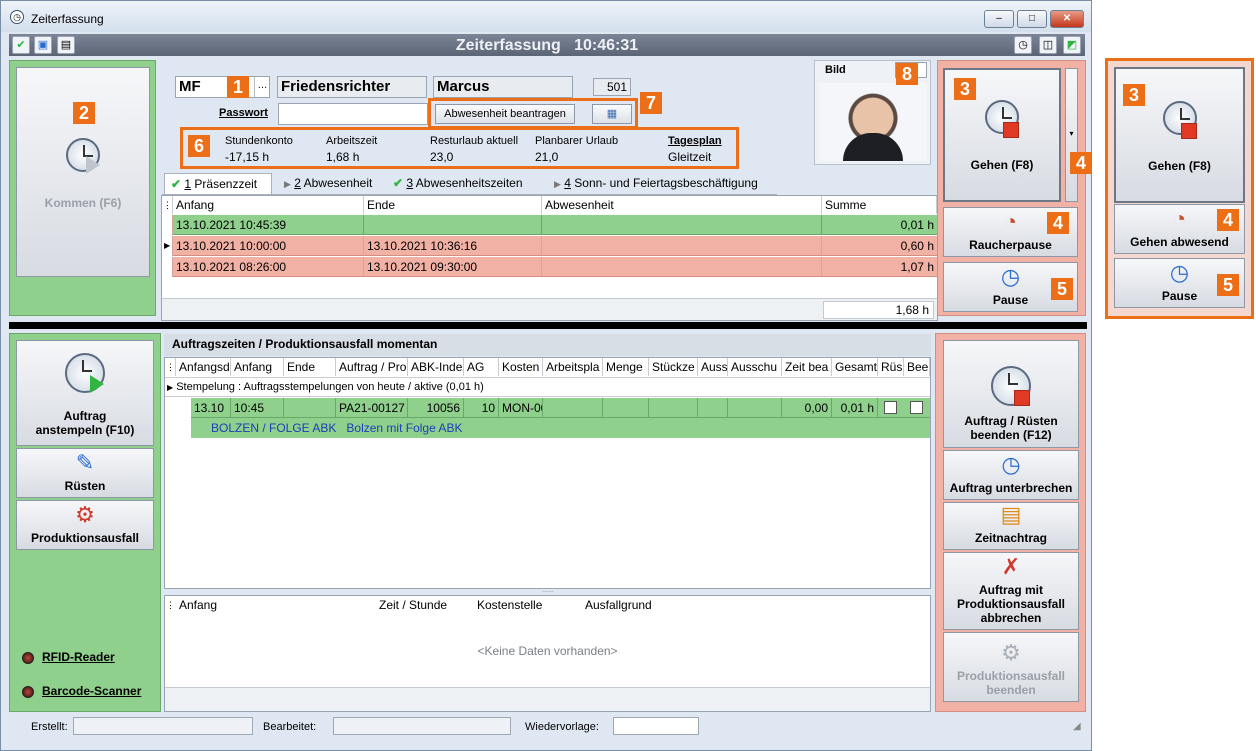 Image resolution: width=1256 pixels, height=751 pixels. I want to click on ruesten-label: Rüsten, so click(85, 486).